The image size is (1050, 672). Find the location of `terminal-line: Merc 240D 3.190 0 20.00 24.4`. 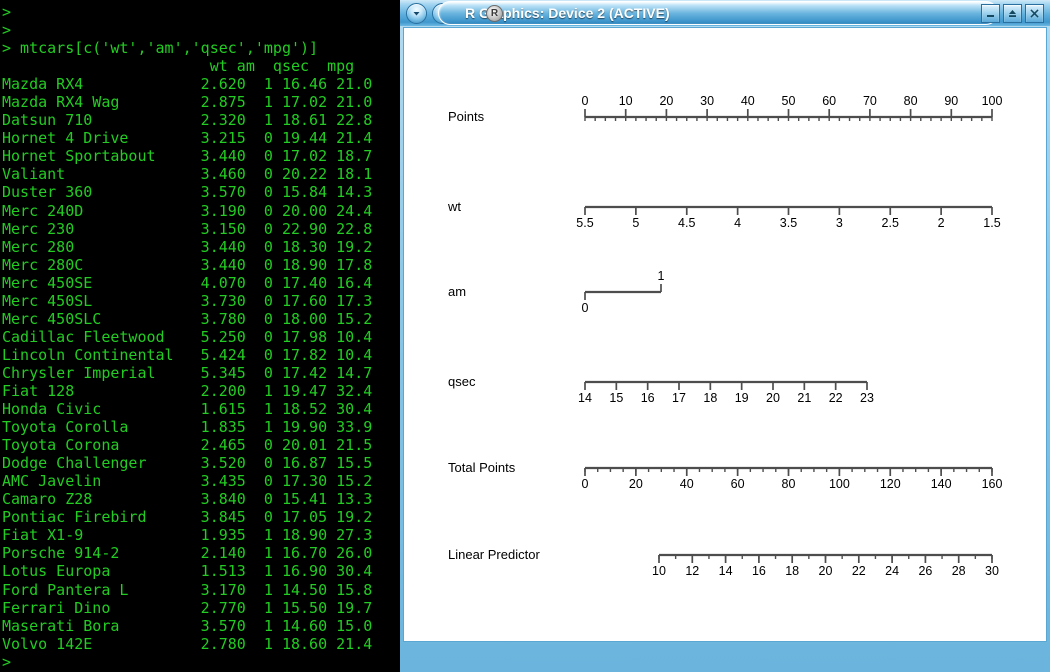

terminal-line: Merc 240D 3.190 0 20.00 24.4 is located at coordinates (187, 210).